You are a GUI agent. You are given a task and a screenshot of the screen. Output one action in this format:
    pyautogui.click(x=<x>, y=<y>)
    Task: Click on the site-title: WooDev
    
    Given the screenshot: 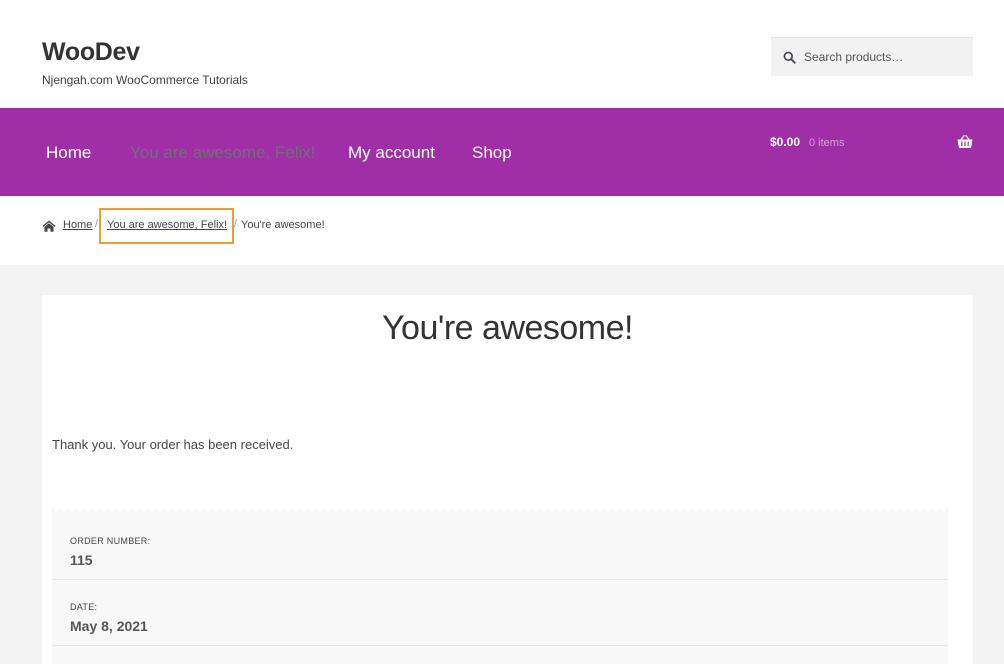 What is the action you would take?
    pyautogui.click(x=91, y=52)
    